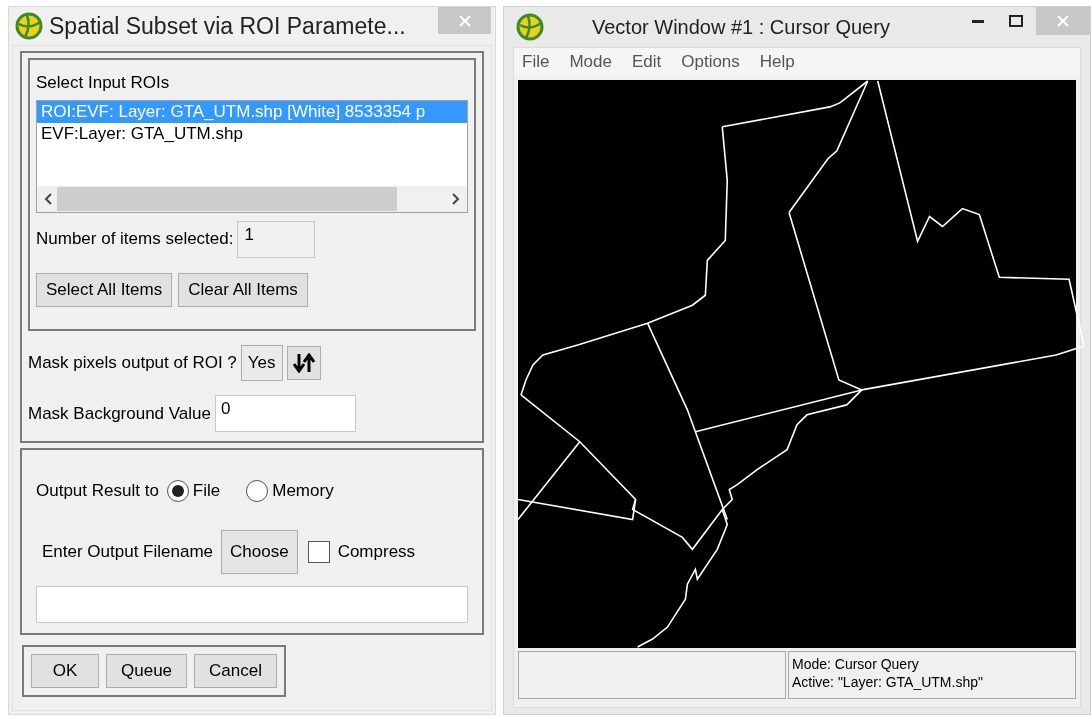 The width and height of the screenshot is (1091, 717). Describe the element at coordinates (128, 551) in the screenshot. I see `field-label: Enter Output Filename` at that location.